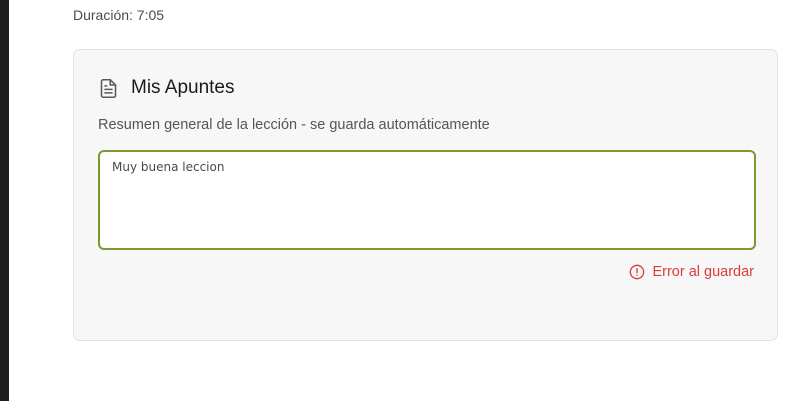 The width and height of the screenshot is (799, 401). I want to click on document-icon, so click(108, 88).